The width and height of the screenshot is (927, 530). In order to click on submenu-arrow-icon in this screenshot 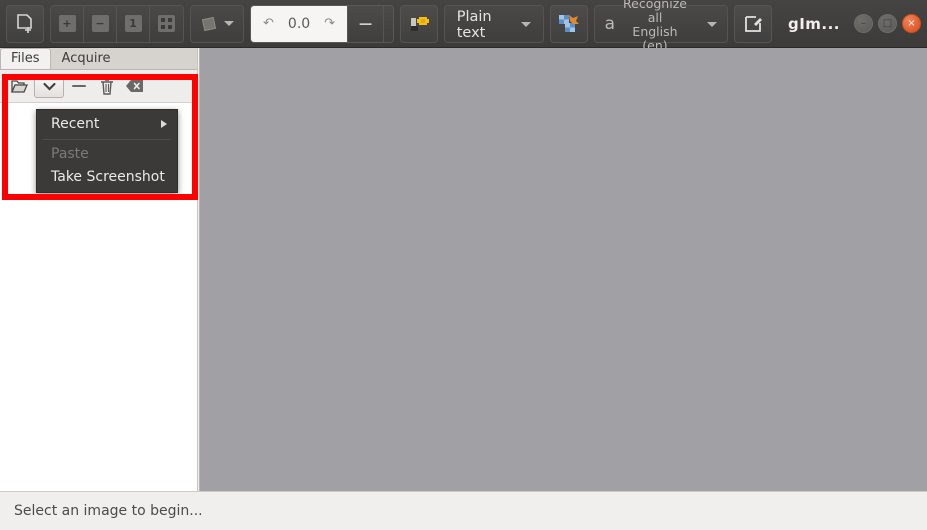, I will do `click(164, 124)`.